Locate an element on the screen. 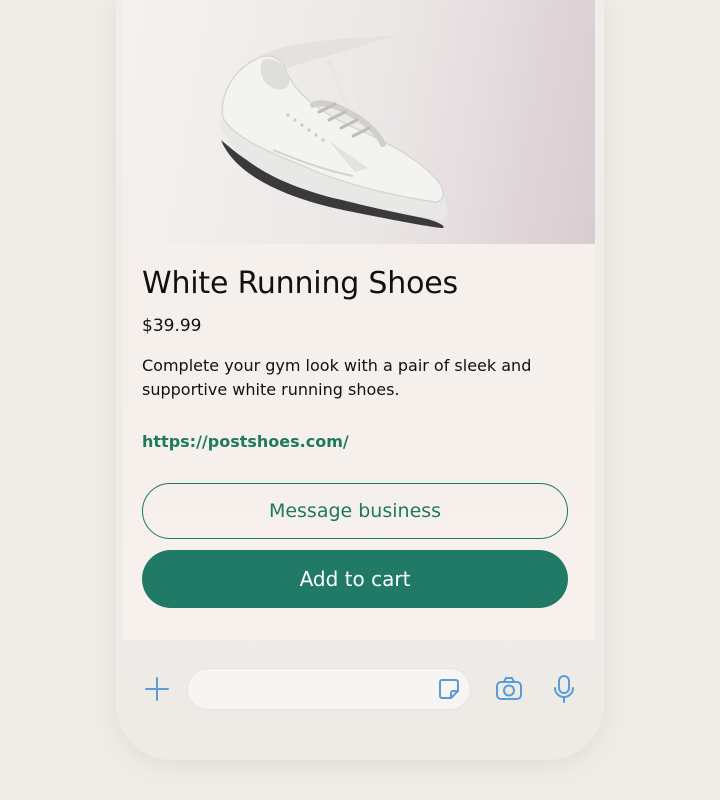  sticker-icon is located at coordinates (449, 689).